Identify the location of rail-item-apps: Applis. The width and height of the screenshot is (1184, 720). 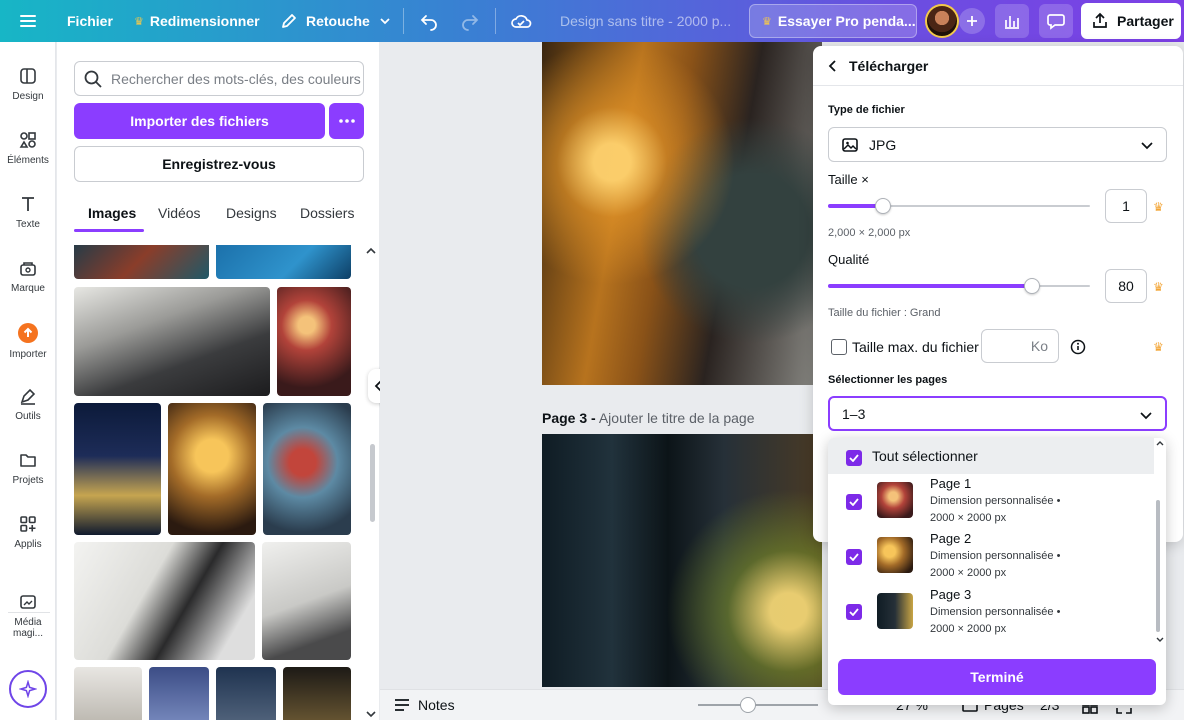
(28, 532).